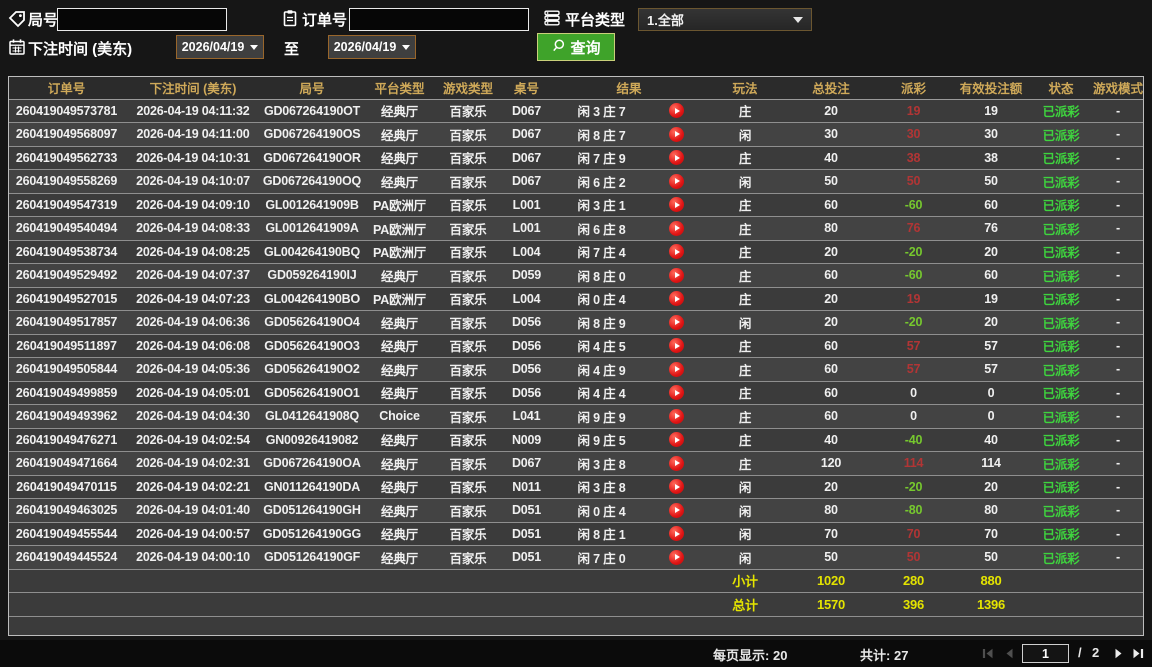 The image size is (1152, 667). What do you see at coordinates (312, 228) in the screenshot?
I see `round-cell: GL0012641909A` at bounding box center [312, 228].